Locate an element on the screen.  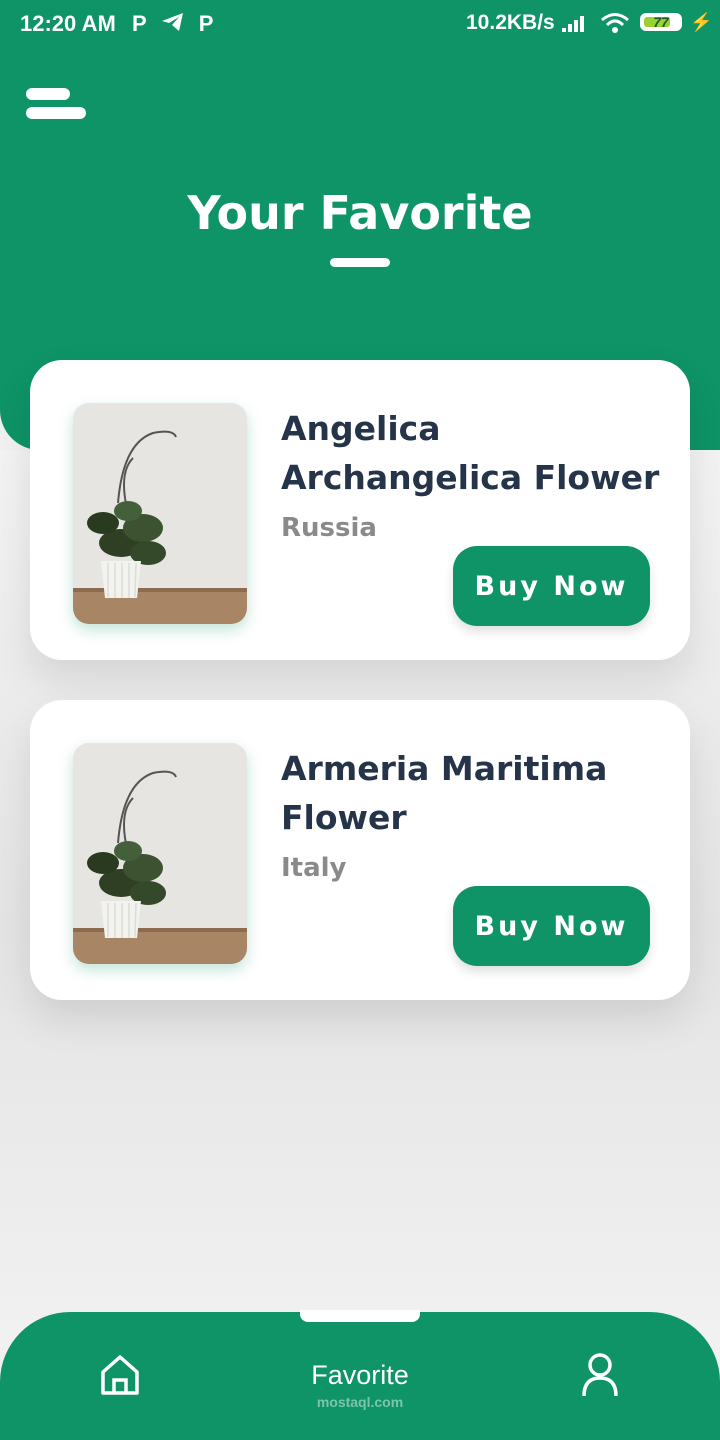
plant-origin: Italy is located at coordinates (314, 868).